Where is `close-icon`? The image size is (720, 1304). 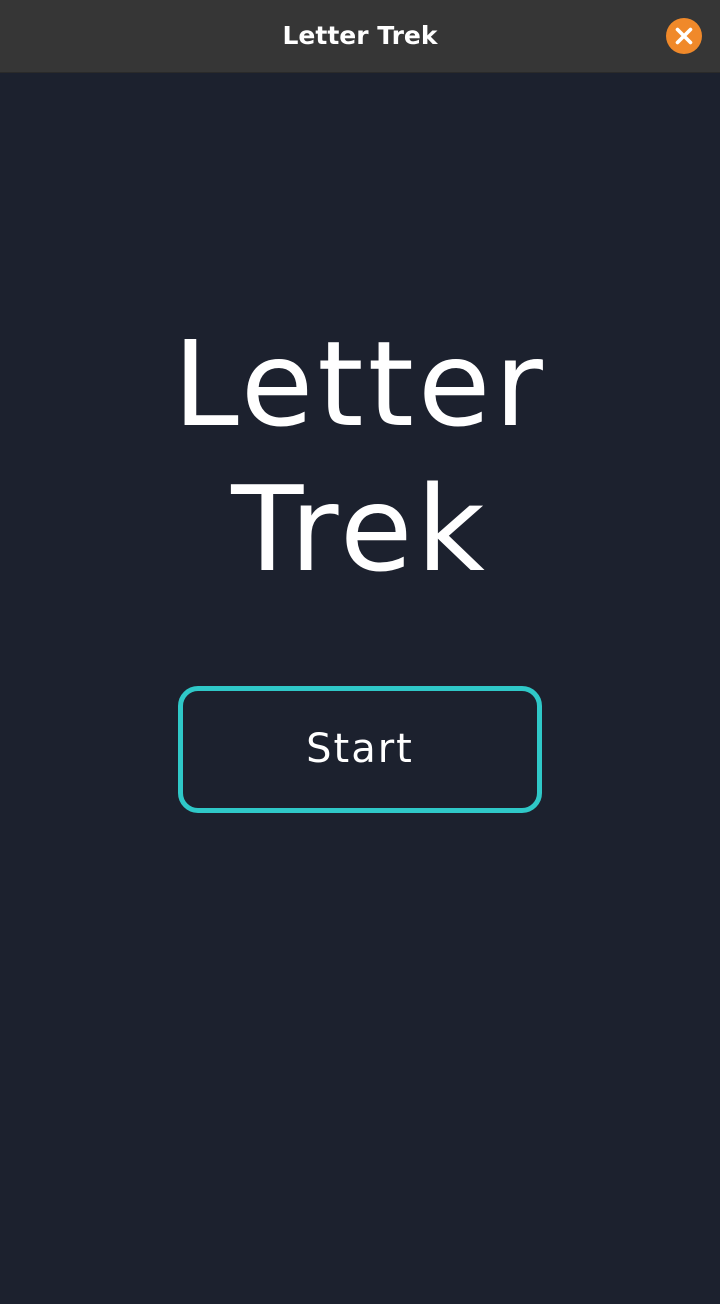 close-icon is located at coordinates (684, 36).